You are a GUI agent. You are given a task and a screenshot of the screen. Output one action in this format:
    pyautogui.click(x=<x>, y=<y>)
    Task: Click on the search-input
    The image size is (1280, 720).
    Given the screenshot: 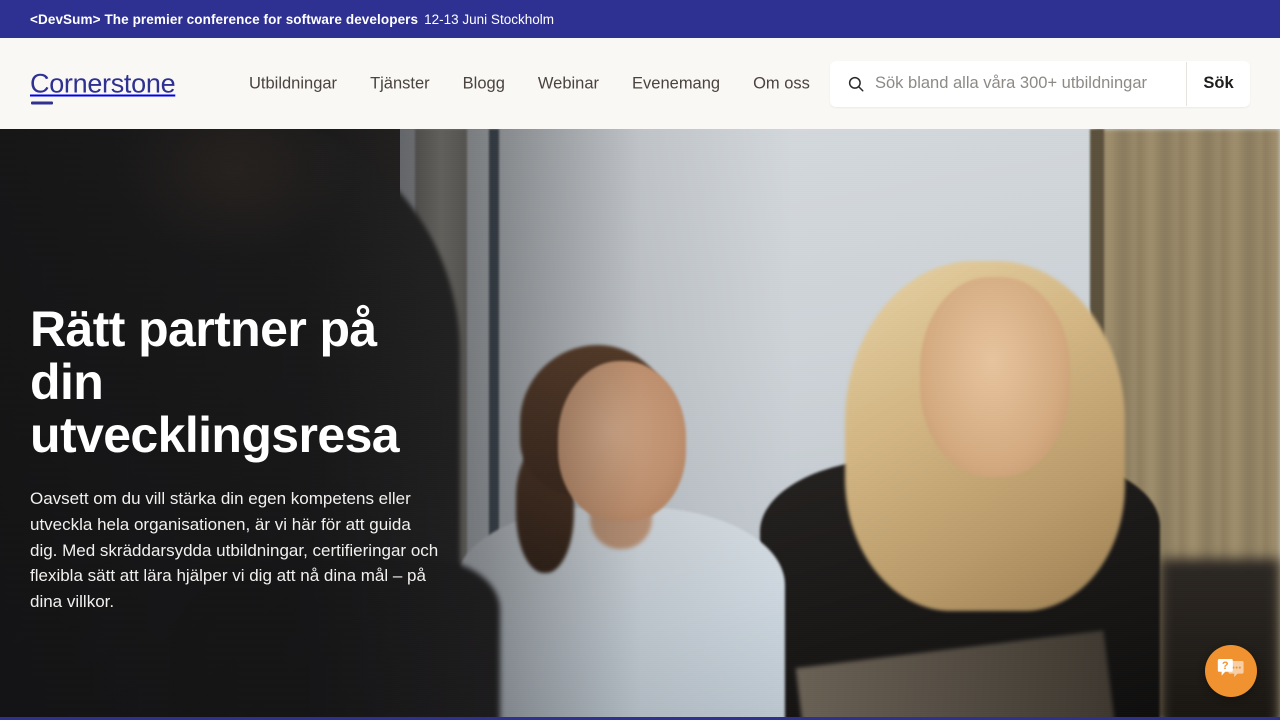 What is the action you would take?
    pyautogui.click(x=1030, y=83)
    